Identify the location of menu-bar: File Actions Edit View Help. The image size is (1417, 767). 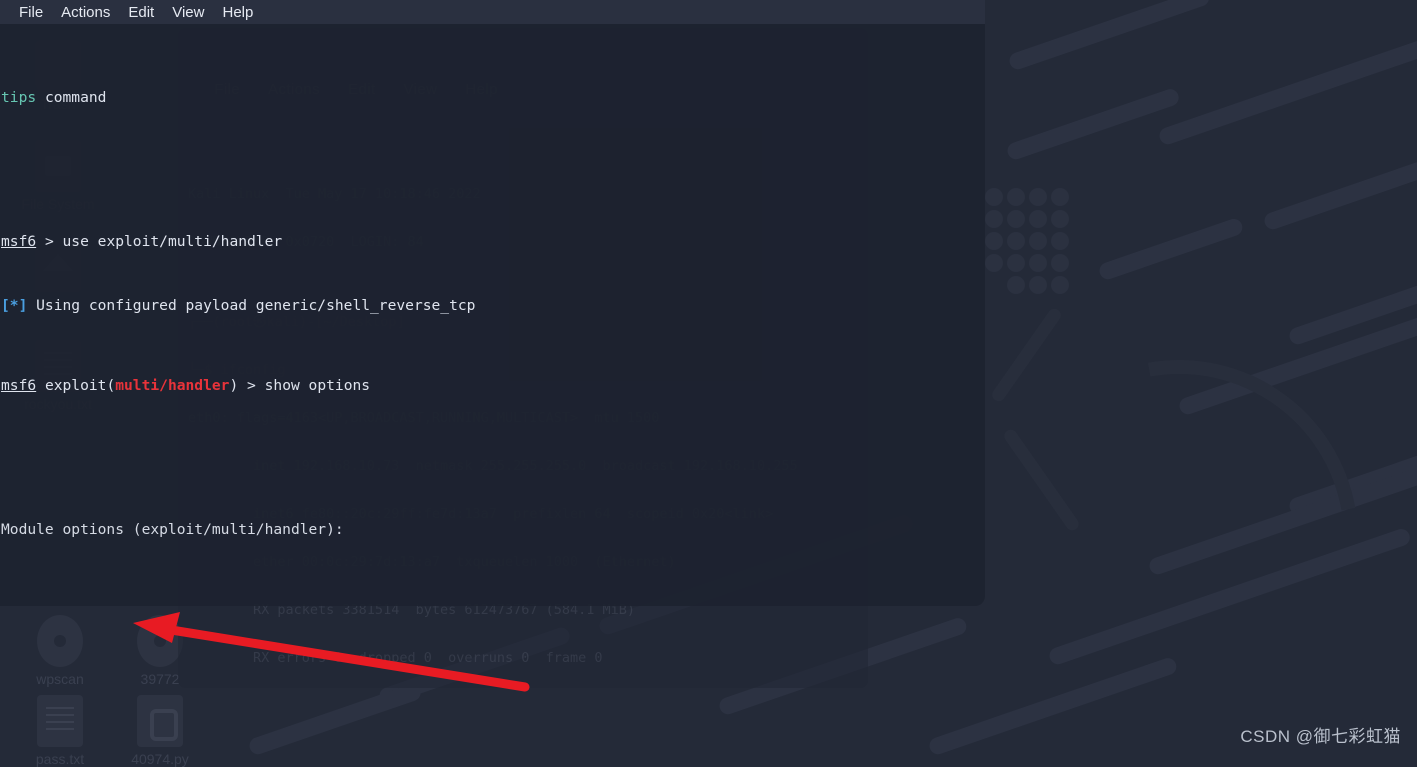
(492, 12).